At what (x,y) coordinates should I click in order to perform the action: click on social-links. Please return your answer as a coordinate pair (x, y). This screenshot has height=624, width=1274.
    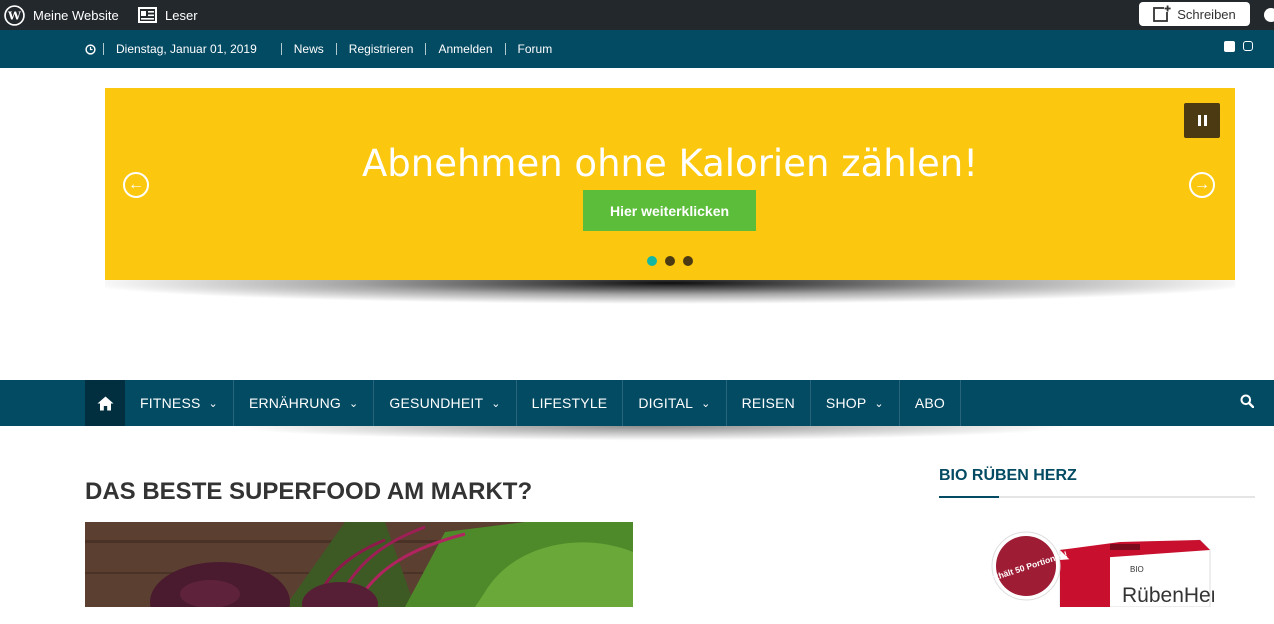
    Looking at the image, I should click on (1238, 46).